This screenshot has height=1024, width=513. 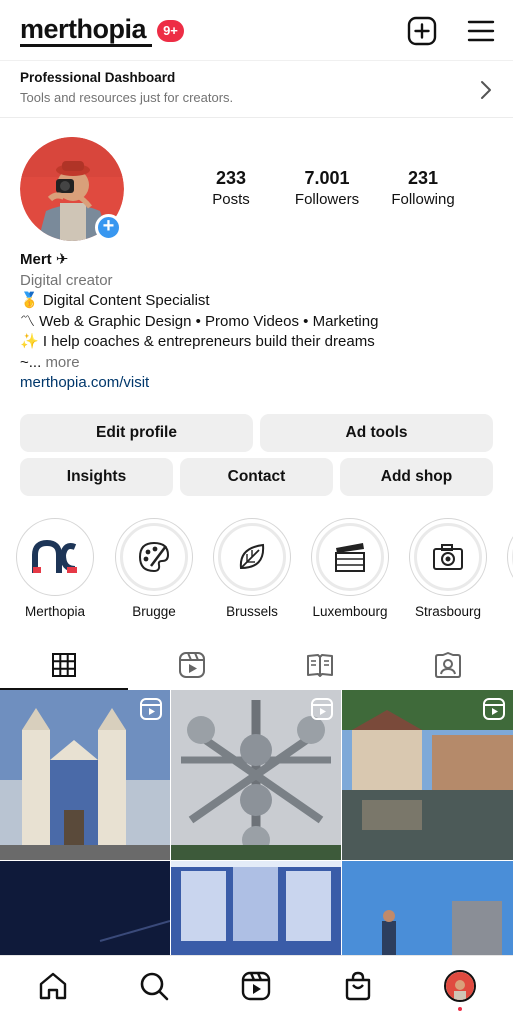 I want to click on grid-icon, so click(x=64, y=665).